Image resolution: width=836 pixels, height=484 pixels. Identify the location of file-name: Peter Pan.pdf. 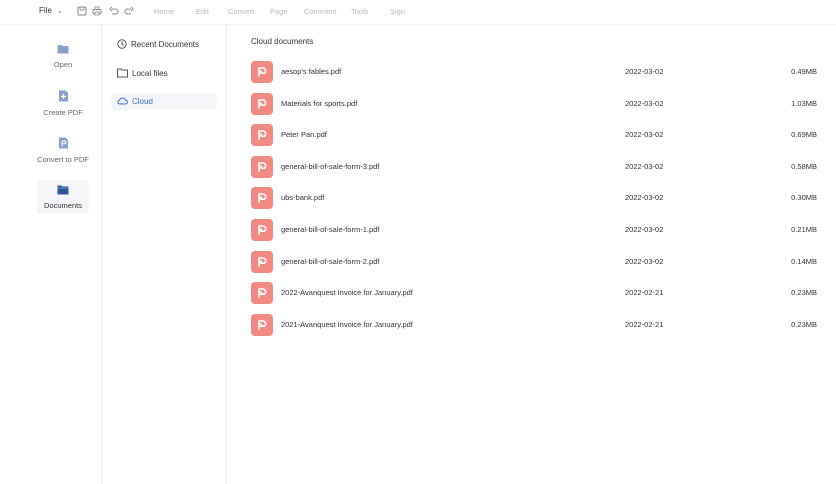
(304, 135).